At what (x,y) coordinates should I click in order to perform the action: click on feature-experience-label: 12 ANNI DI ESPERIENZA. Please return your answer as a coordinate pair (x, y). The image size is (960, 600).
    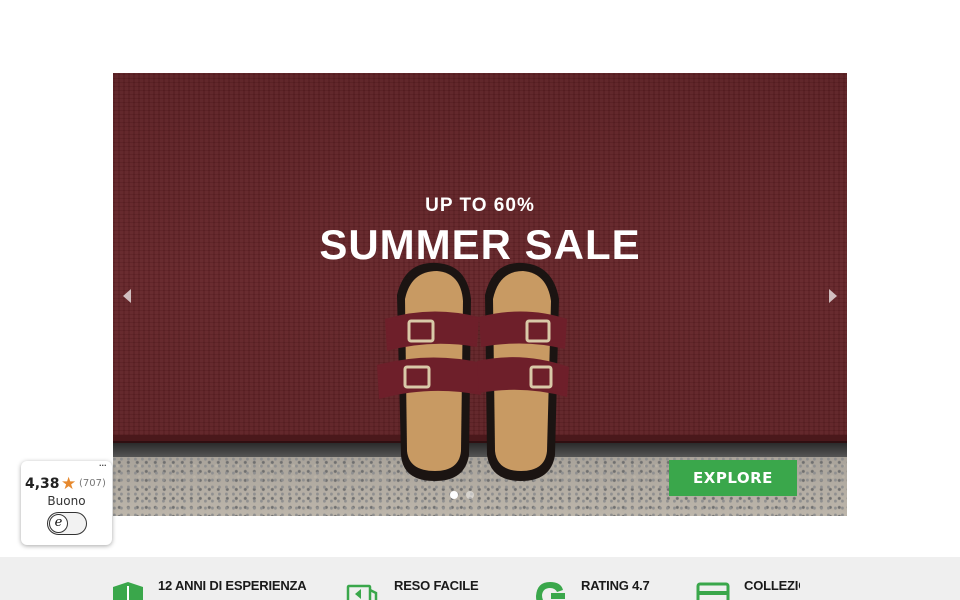
    Looking at the image, I should click on (232, 585).